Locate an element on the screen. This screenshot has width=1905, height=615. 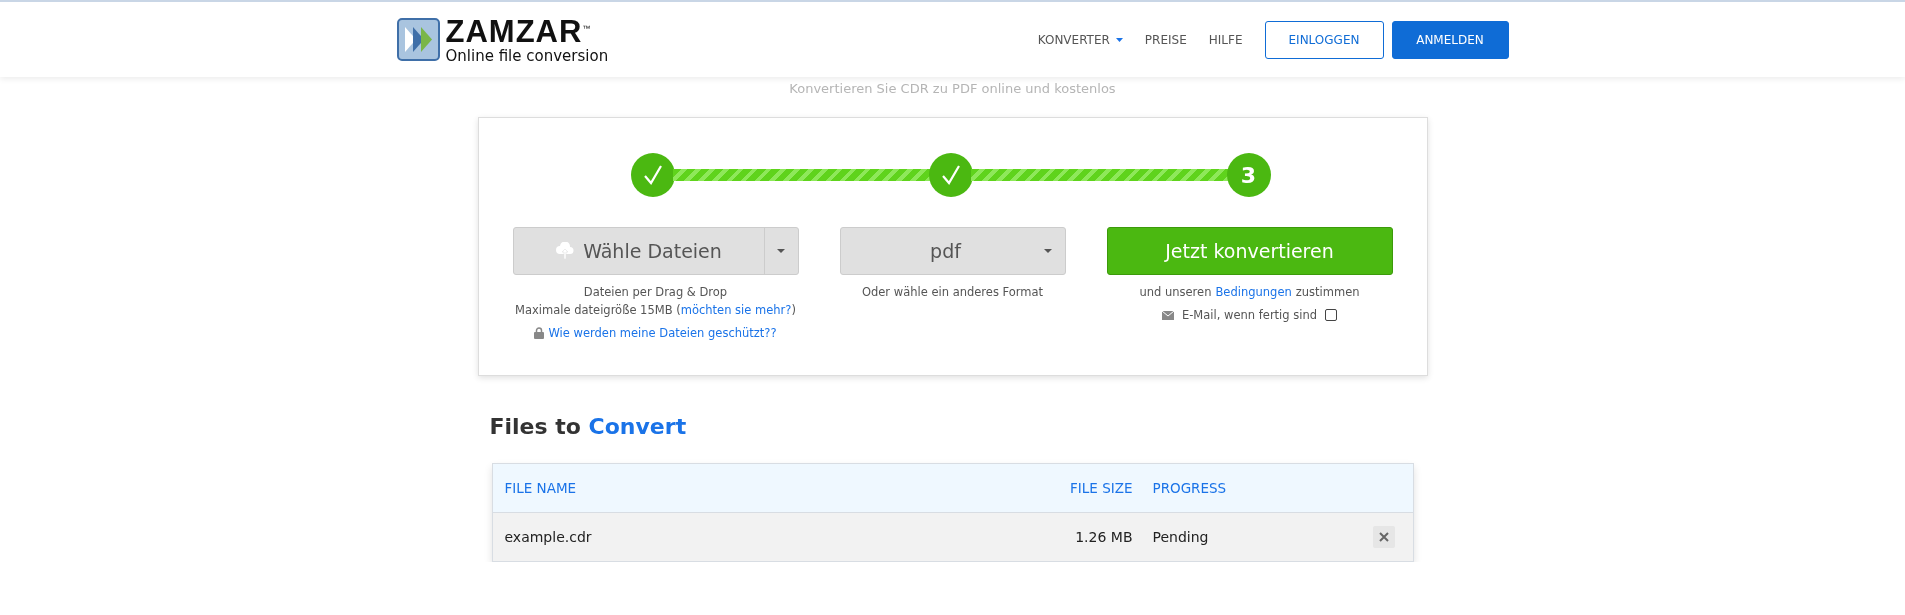
max-size-text: Maximale dateigröße 15MB ( is located at coordinates (598, 310).